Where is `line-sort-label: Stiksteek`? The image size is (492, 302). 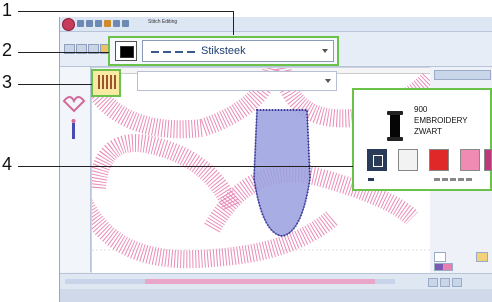 line-sort-label: Stiksteek is located at coordinates (223, 51).